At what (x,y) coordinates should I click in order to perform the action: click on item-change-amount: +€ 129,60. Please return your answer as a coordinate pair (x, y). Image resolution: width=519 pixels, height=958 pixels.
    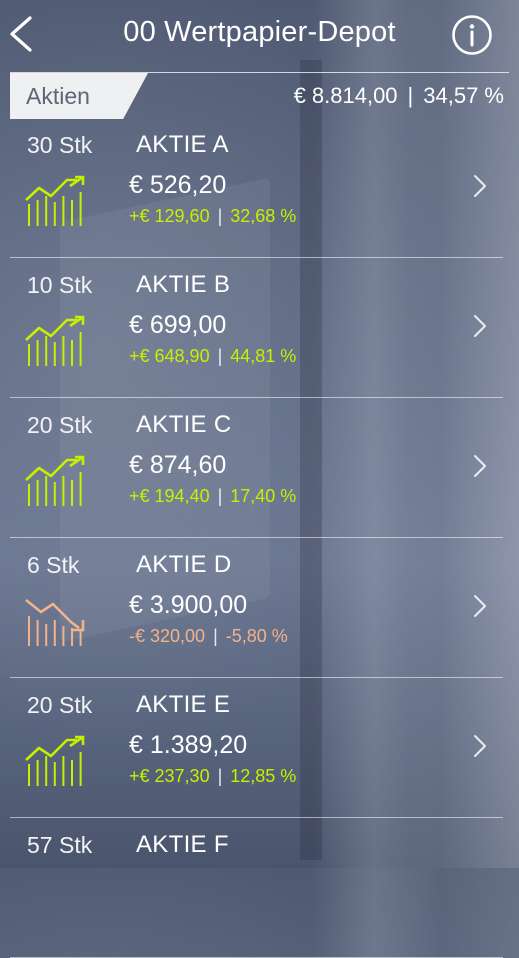
    Looking at the image, I should click on (169, 216).